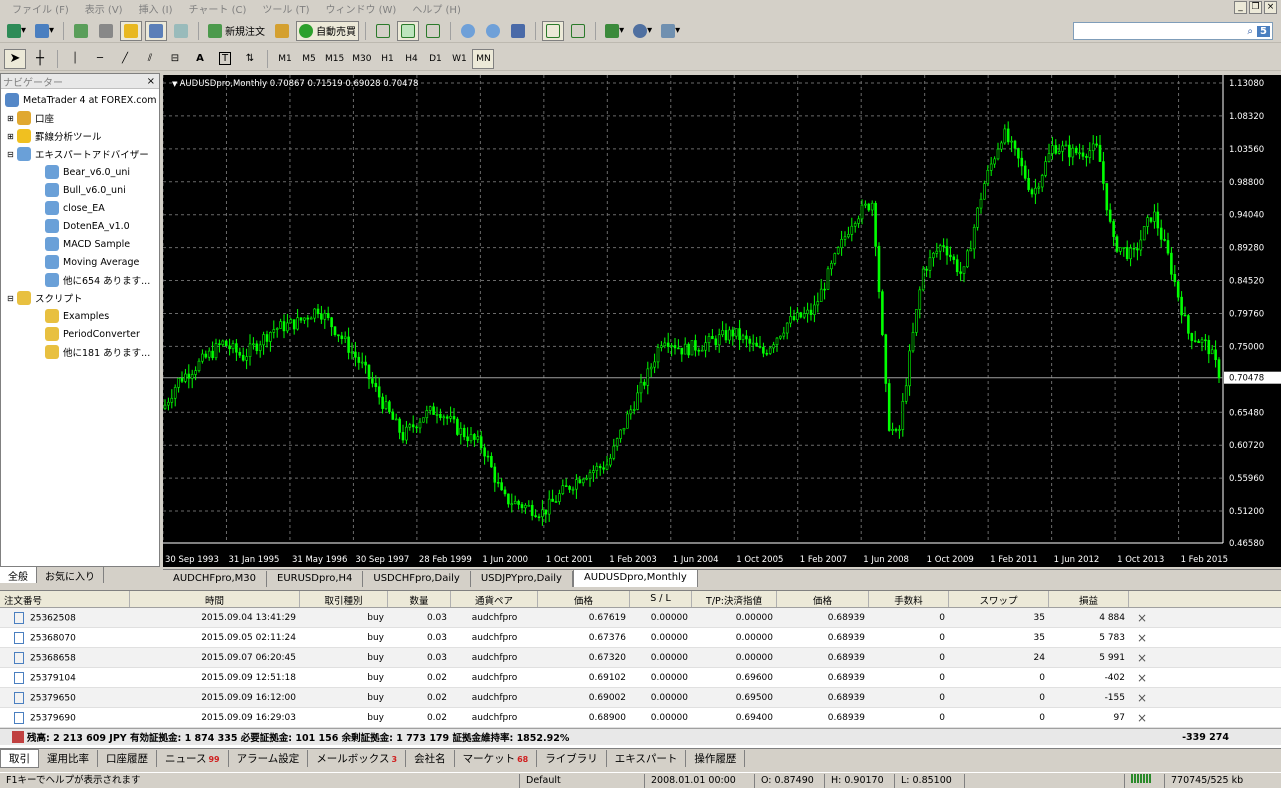 Image resolution: width=1281 pixels, height=788 pixels. What do you see at coordinates (468, 31) in the screenshot?
I see `zoom-in-button` at bounding box center [468, 31].